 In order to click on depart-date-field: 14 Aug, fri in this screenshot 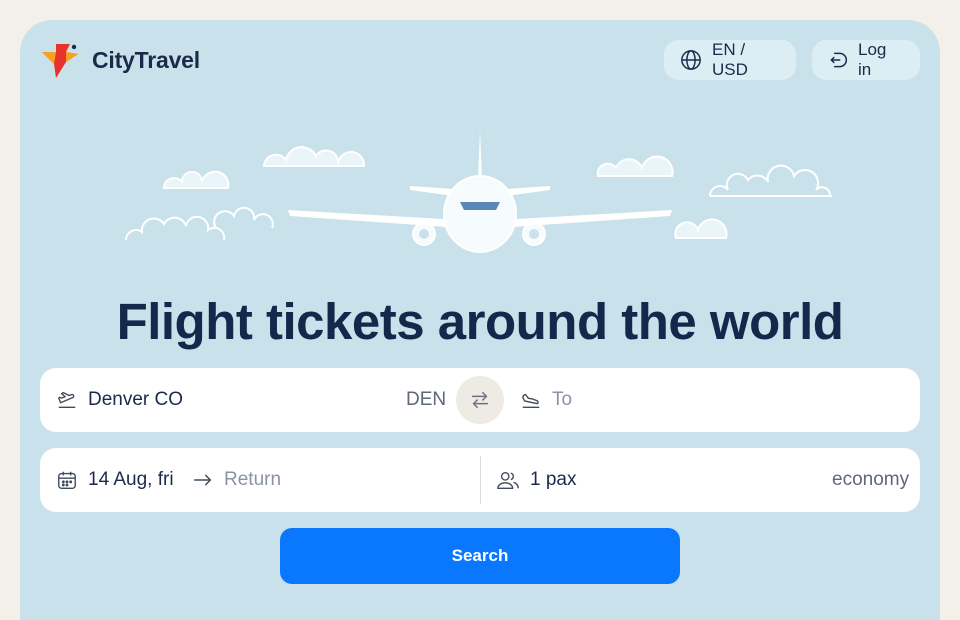, I will do `click(115, 480)`.